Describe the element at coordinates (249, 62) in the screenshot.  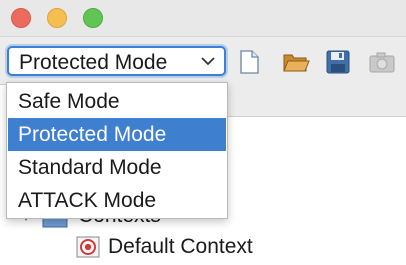
I see `new-session-icon` at that location.